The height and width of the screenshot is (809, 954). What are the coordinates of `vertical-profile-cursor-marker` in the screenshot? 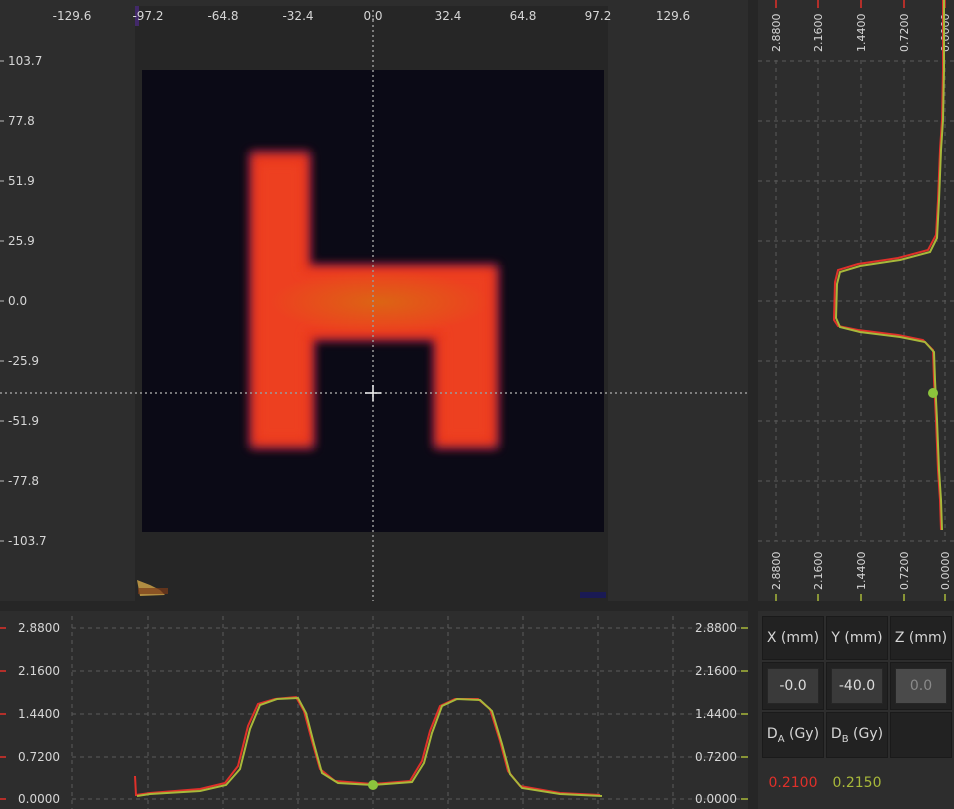 It's located at (933, 393).